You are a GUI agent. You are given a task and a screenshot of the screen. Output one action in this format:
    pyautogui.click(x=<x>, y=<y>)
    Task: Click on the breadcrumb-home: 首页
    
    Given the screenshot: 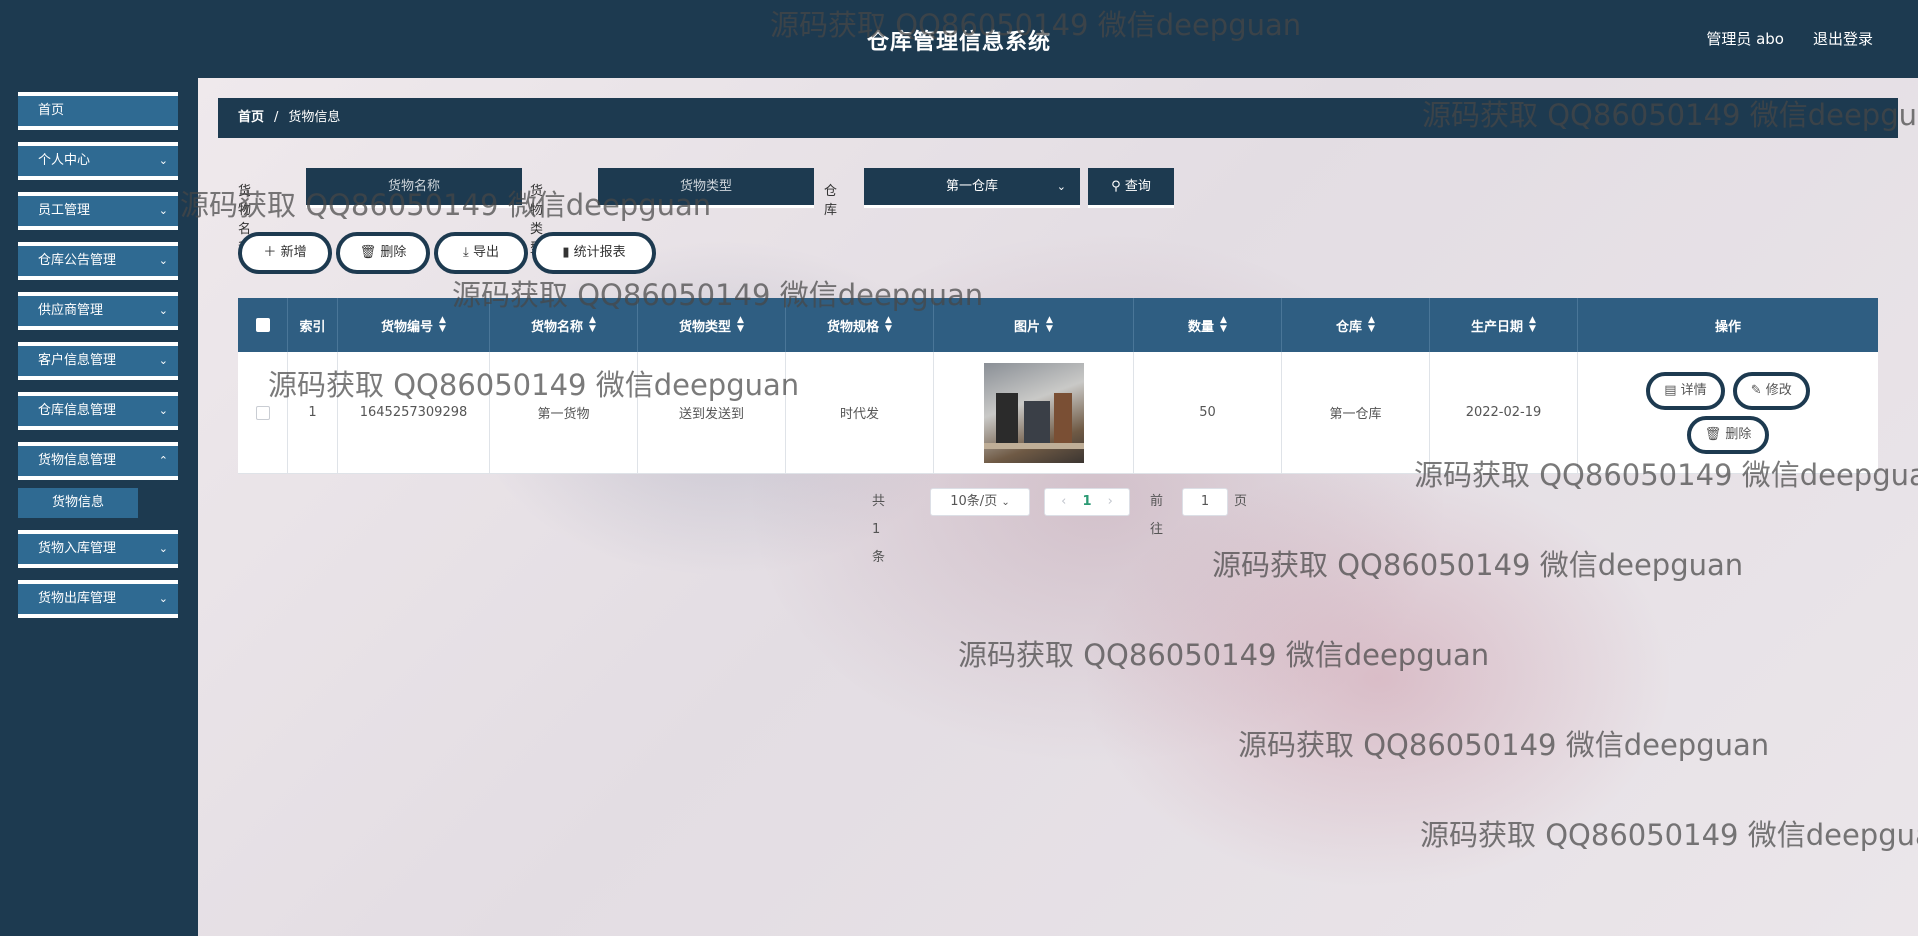 What is the action you would take?
    pyautogui.click(x=251, y=117)
    